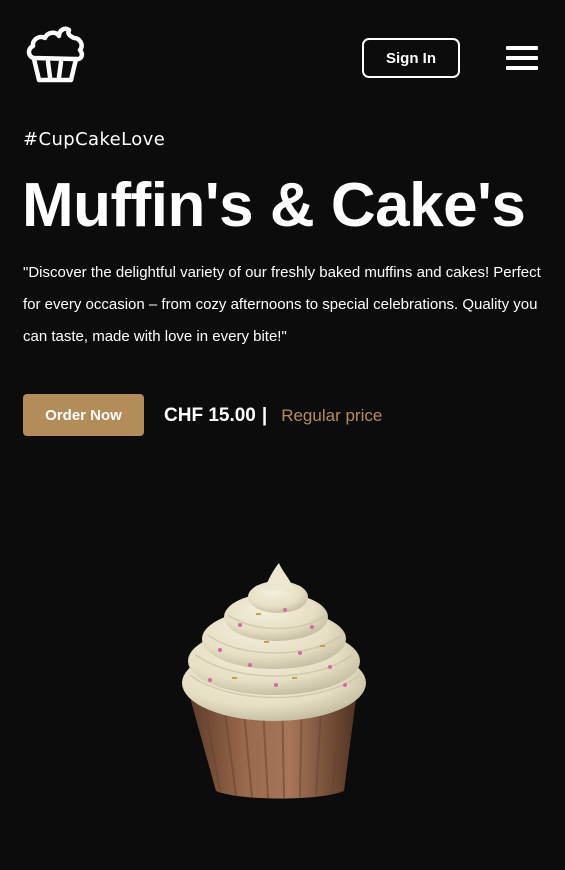 This screenshot has height=870, width=565. What do you see at coordinates (210, 415) in the screenshot?
I see `price-value: CHF 15.00` at bounding box center [210, 415].